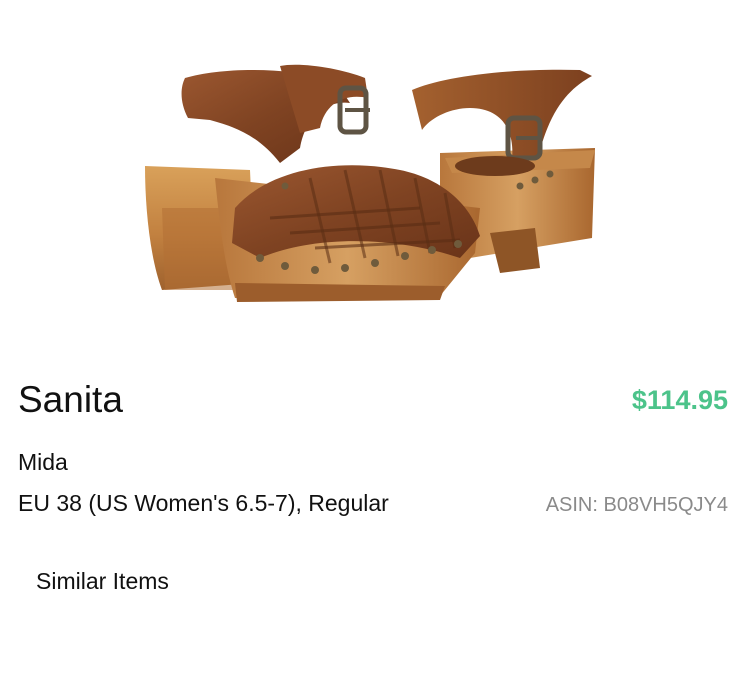 This screenshot has height=678, width=739. I want to click on product-price: $114.95, so click(679, 400).